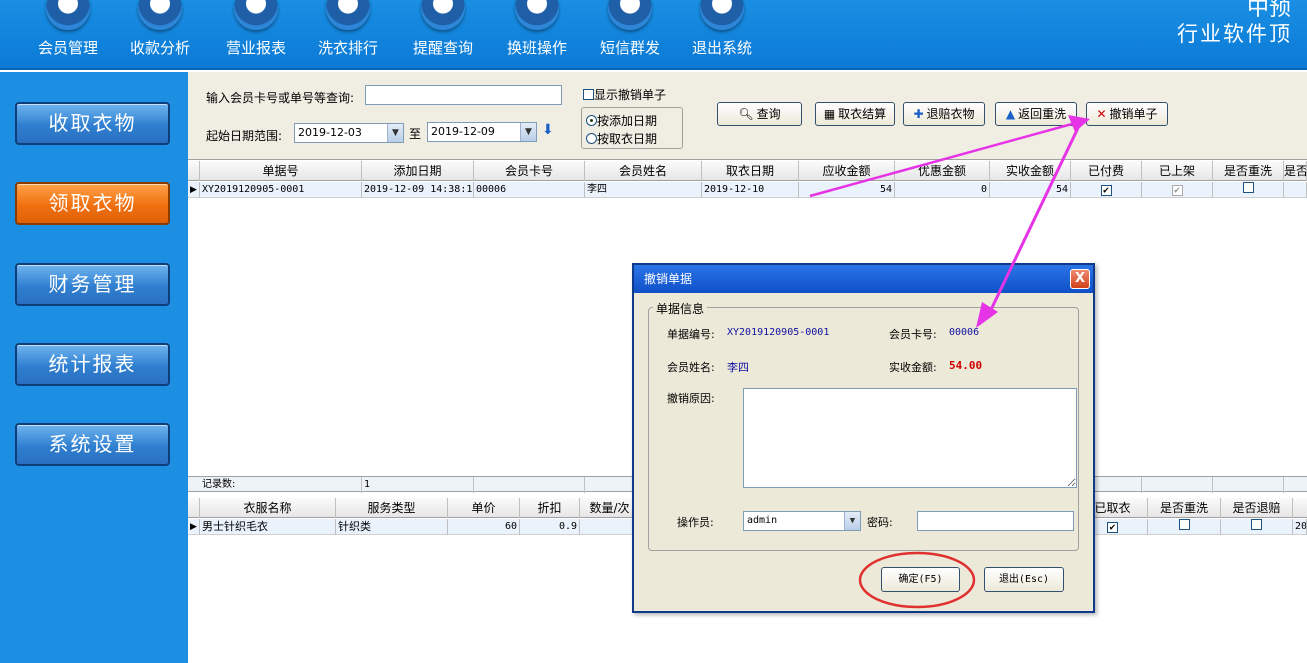 The height and width of the screenshot is (663, 1307). I want to click on toolbar-label: 收款分析, so click(159, 48).